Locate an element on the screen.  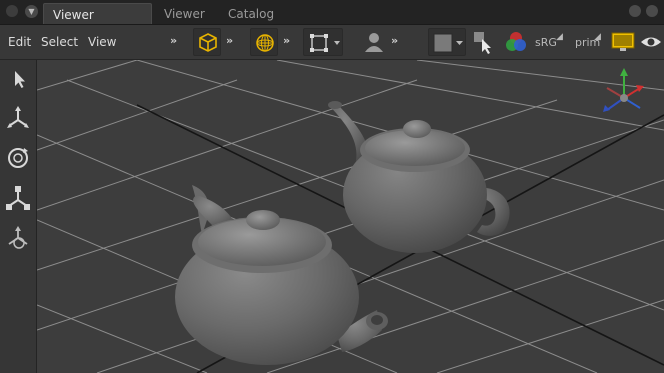
camera-user-button is located at coordinates (374, 42).